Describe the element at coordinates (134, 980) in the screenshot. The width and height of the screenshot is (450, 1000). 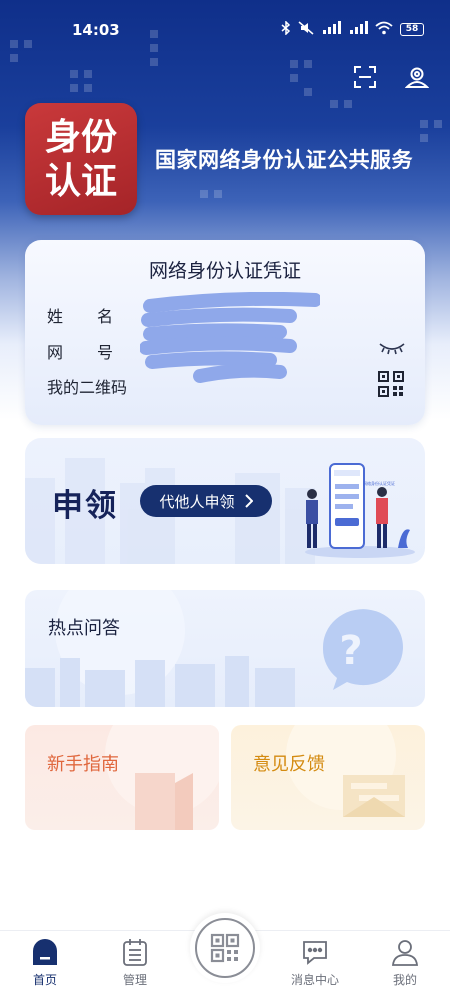
I see `nav-manage-label: 管理` at that location.